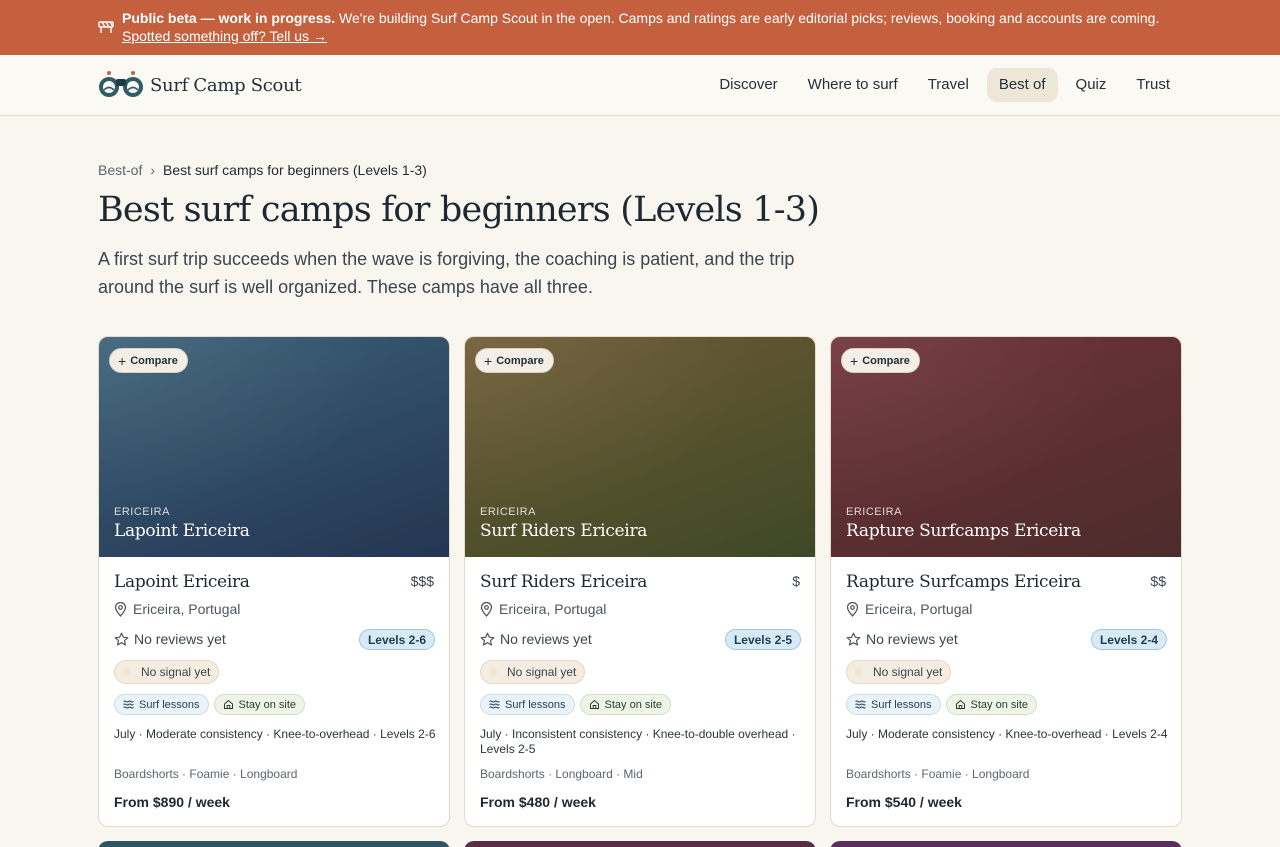  I want to click on nav-quiz: Quiz, so click(1091, 85).